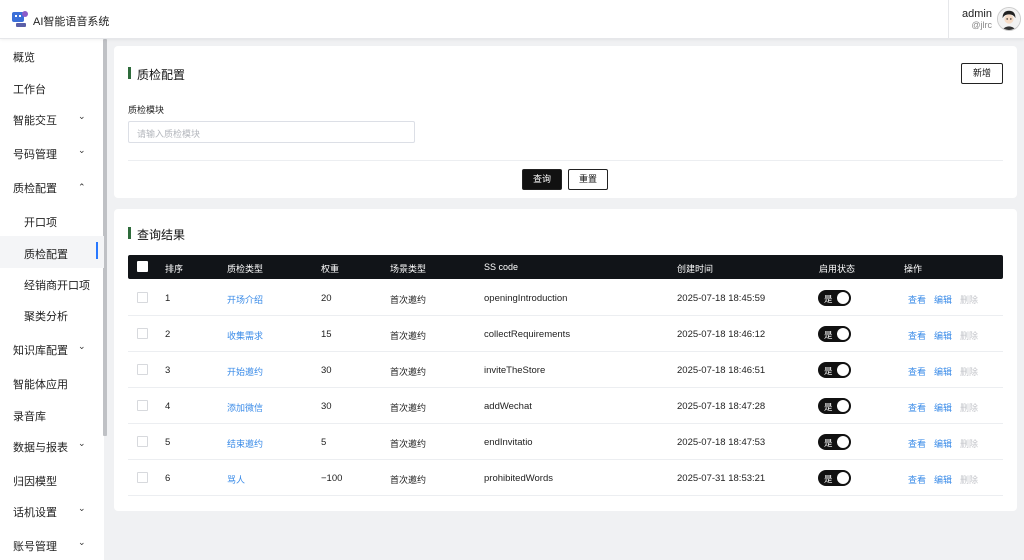 The width and height of the screenshot is (1024, 560). Describe the element at coordinates (508, 406) in the screenshot. I see `code-cell: addWechat` at that location.